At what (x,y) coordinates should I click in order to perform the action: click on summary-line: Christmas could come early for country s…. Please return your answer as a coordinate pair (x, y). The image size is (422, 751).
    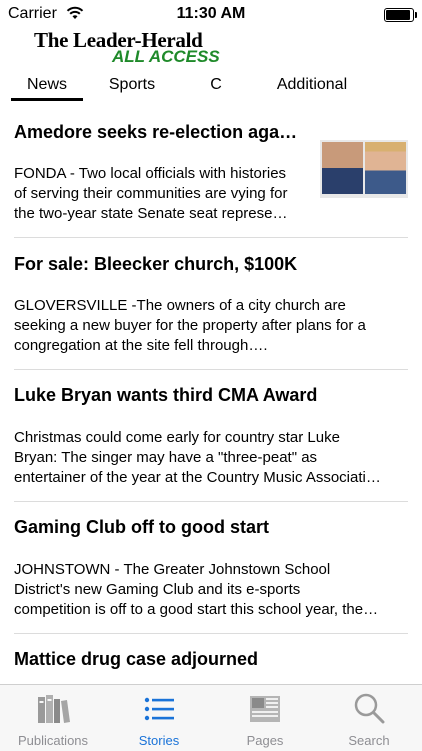
    Looking at the image, I should click on (177, 437).